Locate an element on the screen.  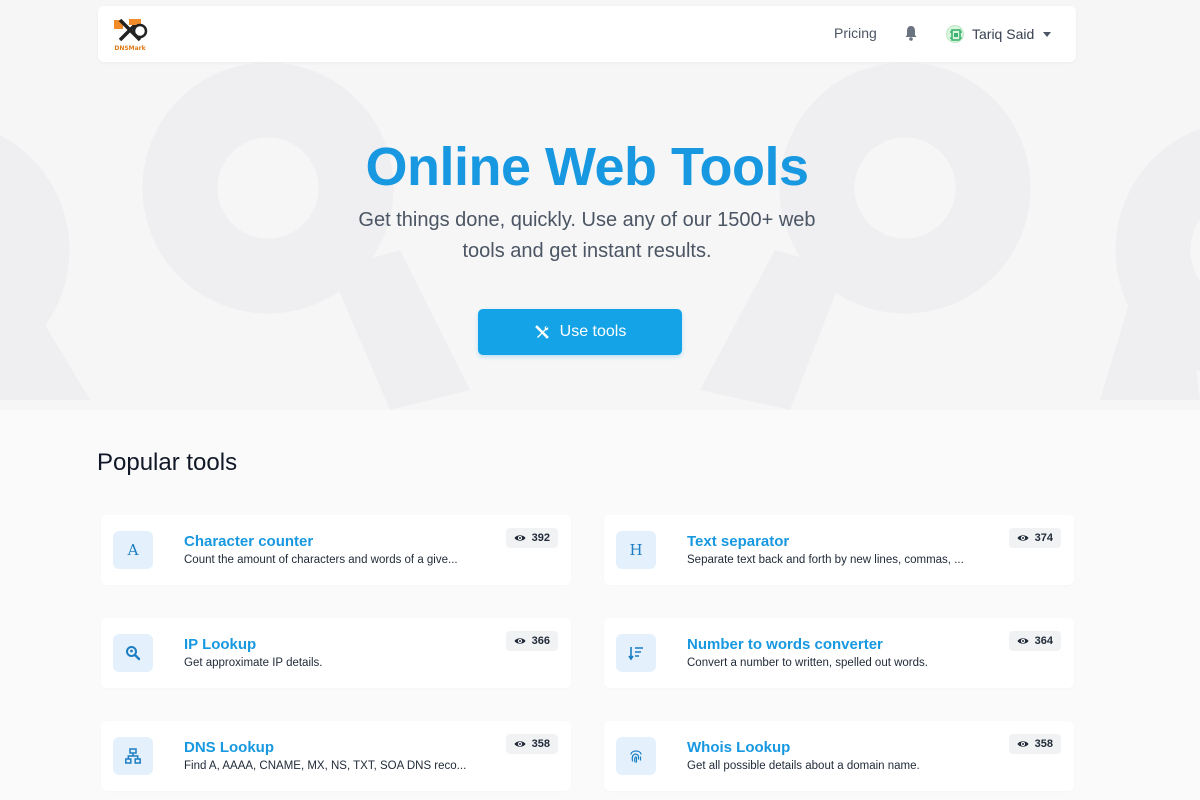
letter-a-icon: A is located at coordinates (133, 550).